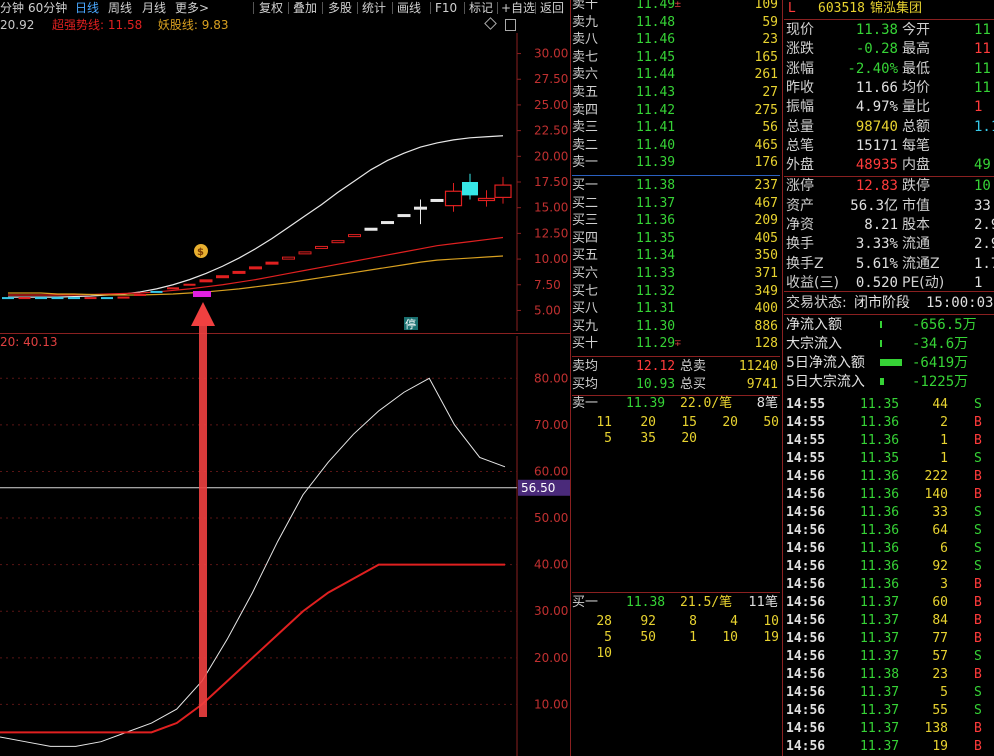 This screenshot has height=756, width=994. I want to click on quote-label: 换手, so click(800, 244).